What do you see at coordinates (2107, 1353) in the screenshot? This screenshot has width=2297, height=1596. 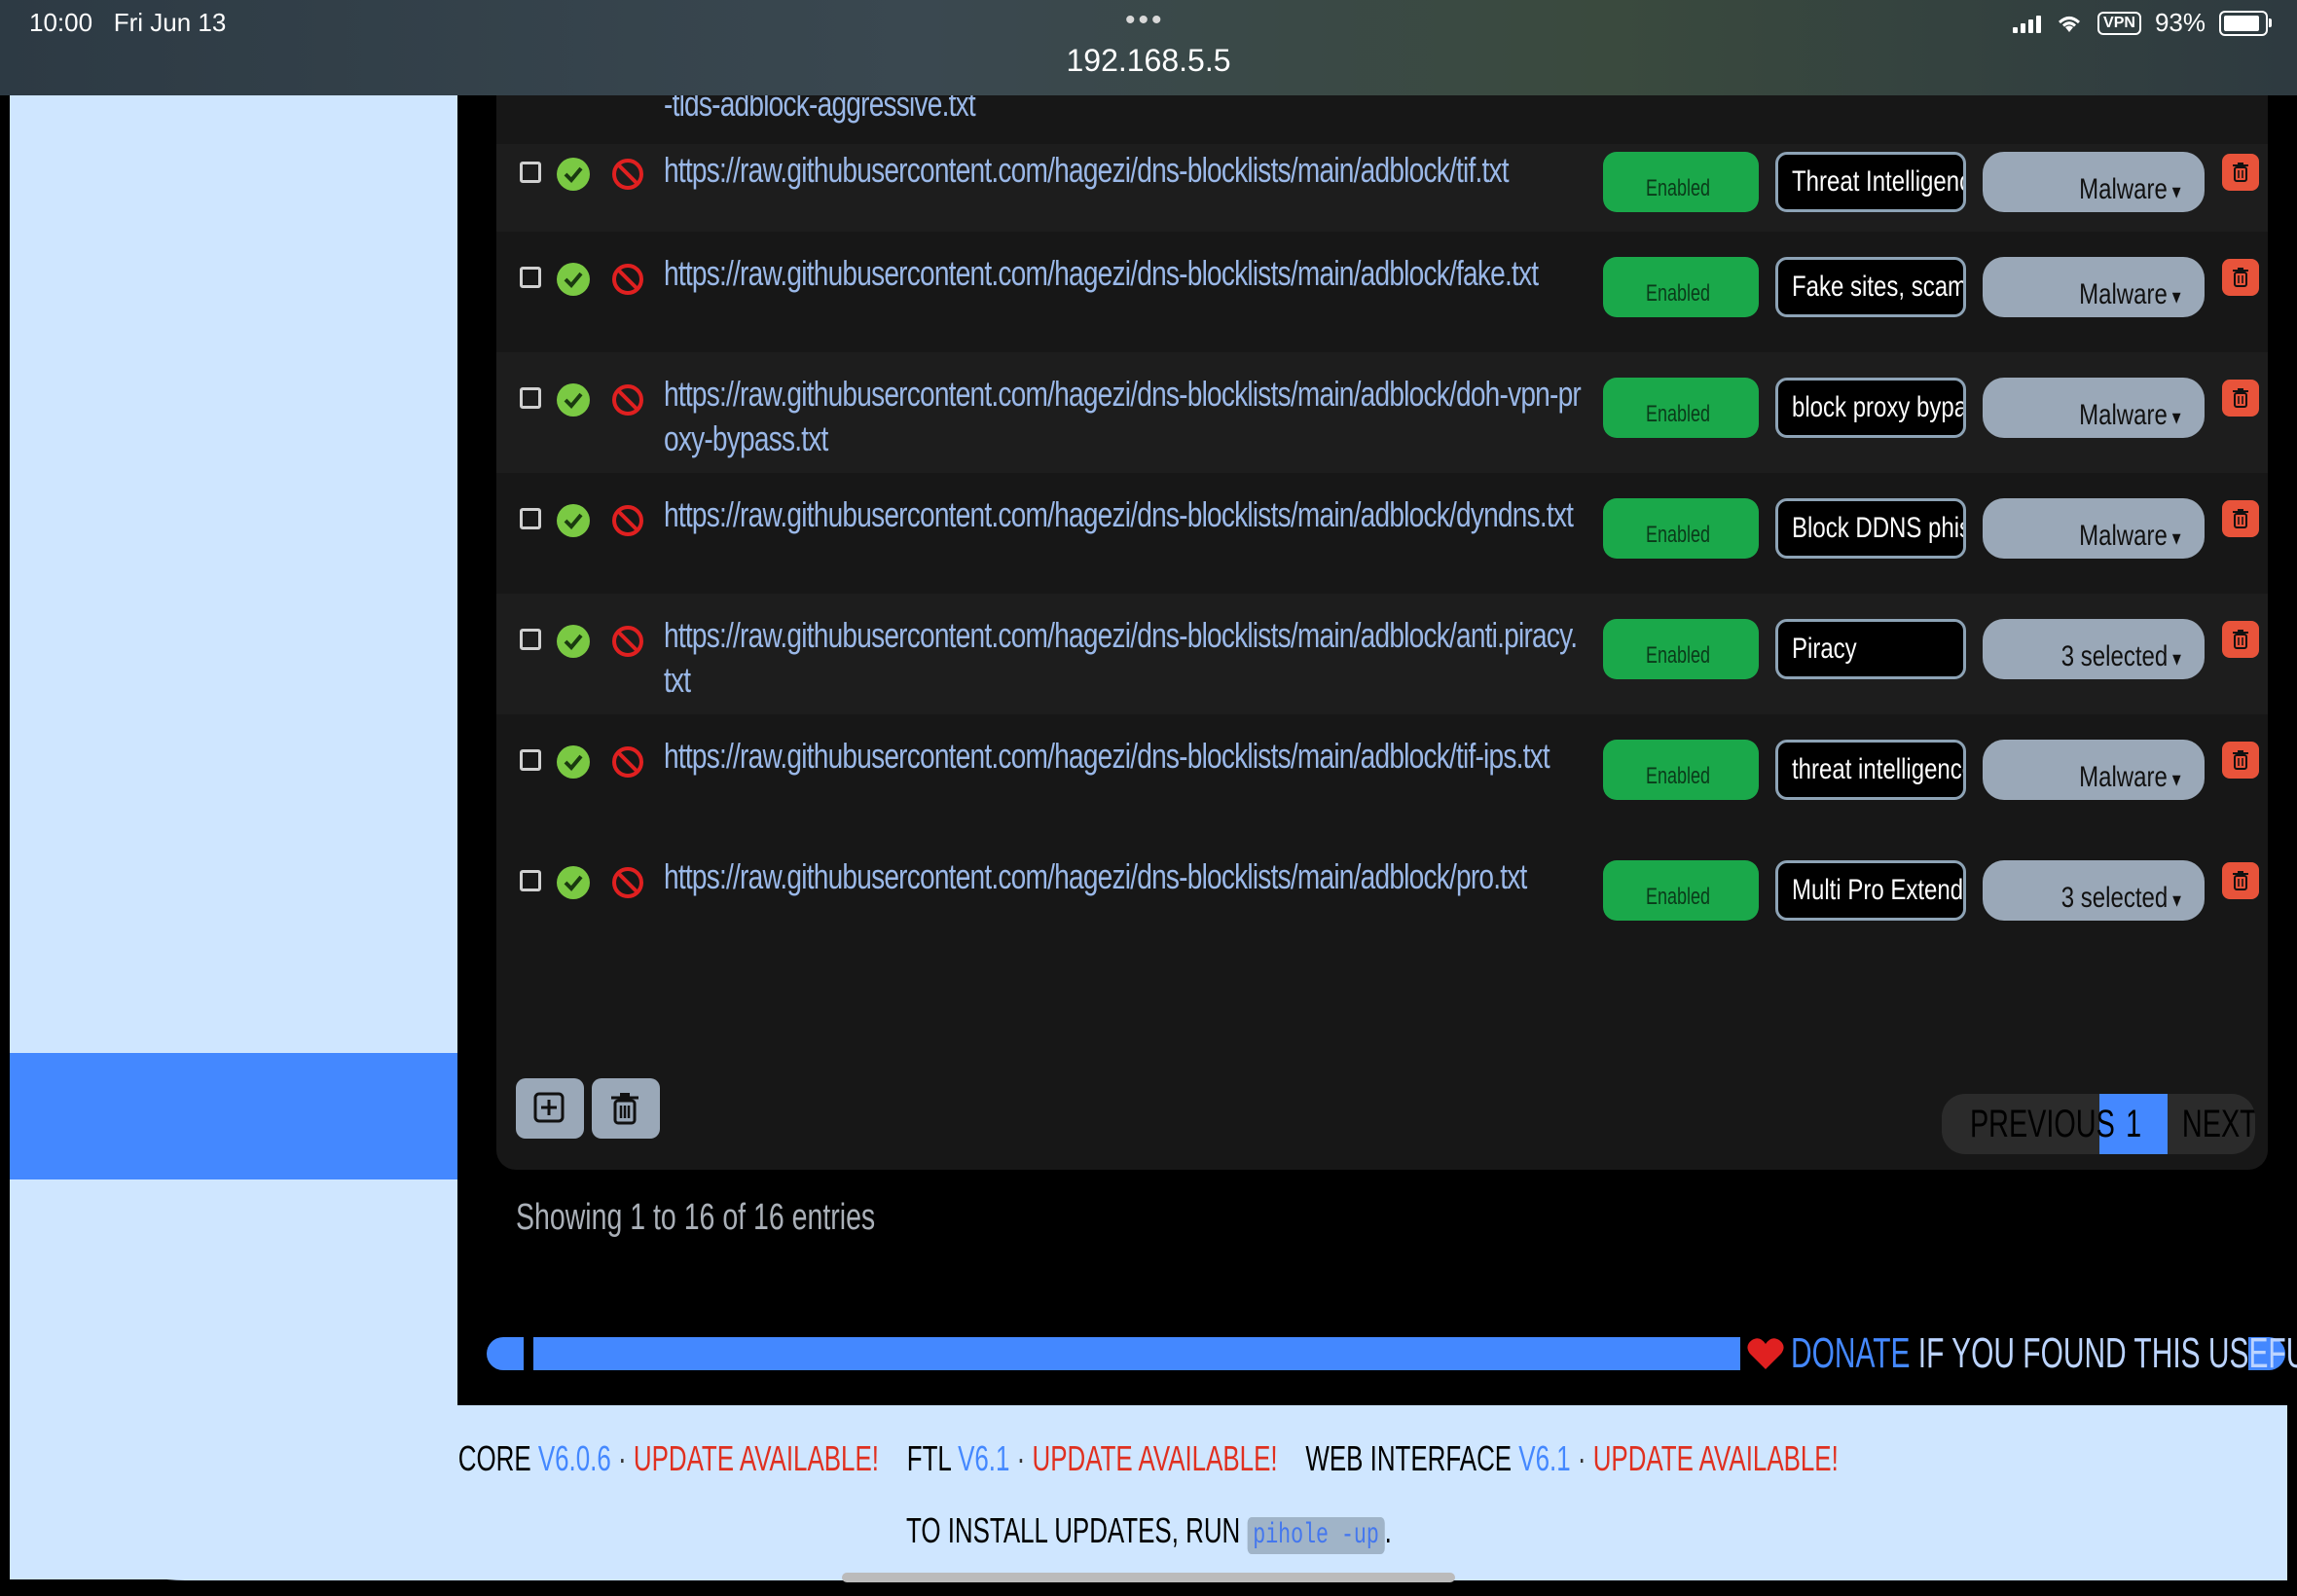 I see `donate-text: IF YOU FOUND THIS USEFUL.` at bounding box center [2107, 1353].